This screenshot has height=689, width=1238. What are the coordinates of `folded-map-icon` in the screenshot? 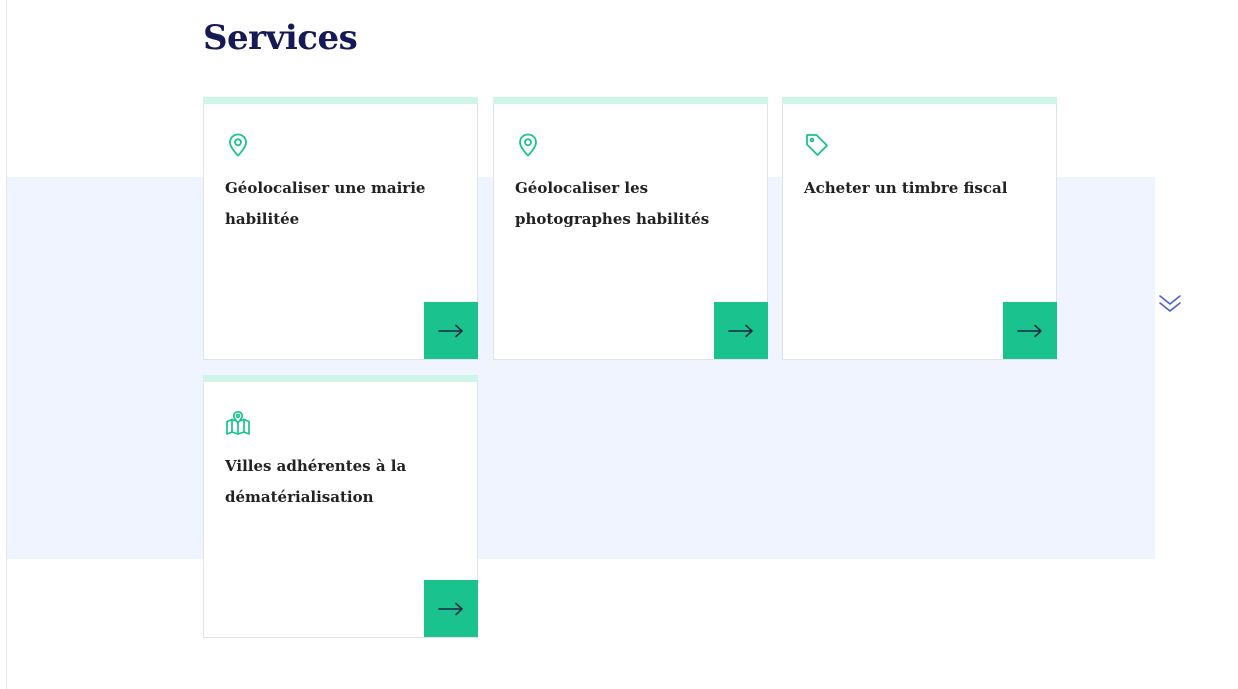 It's located at (238, 423).